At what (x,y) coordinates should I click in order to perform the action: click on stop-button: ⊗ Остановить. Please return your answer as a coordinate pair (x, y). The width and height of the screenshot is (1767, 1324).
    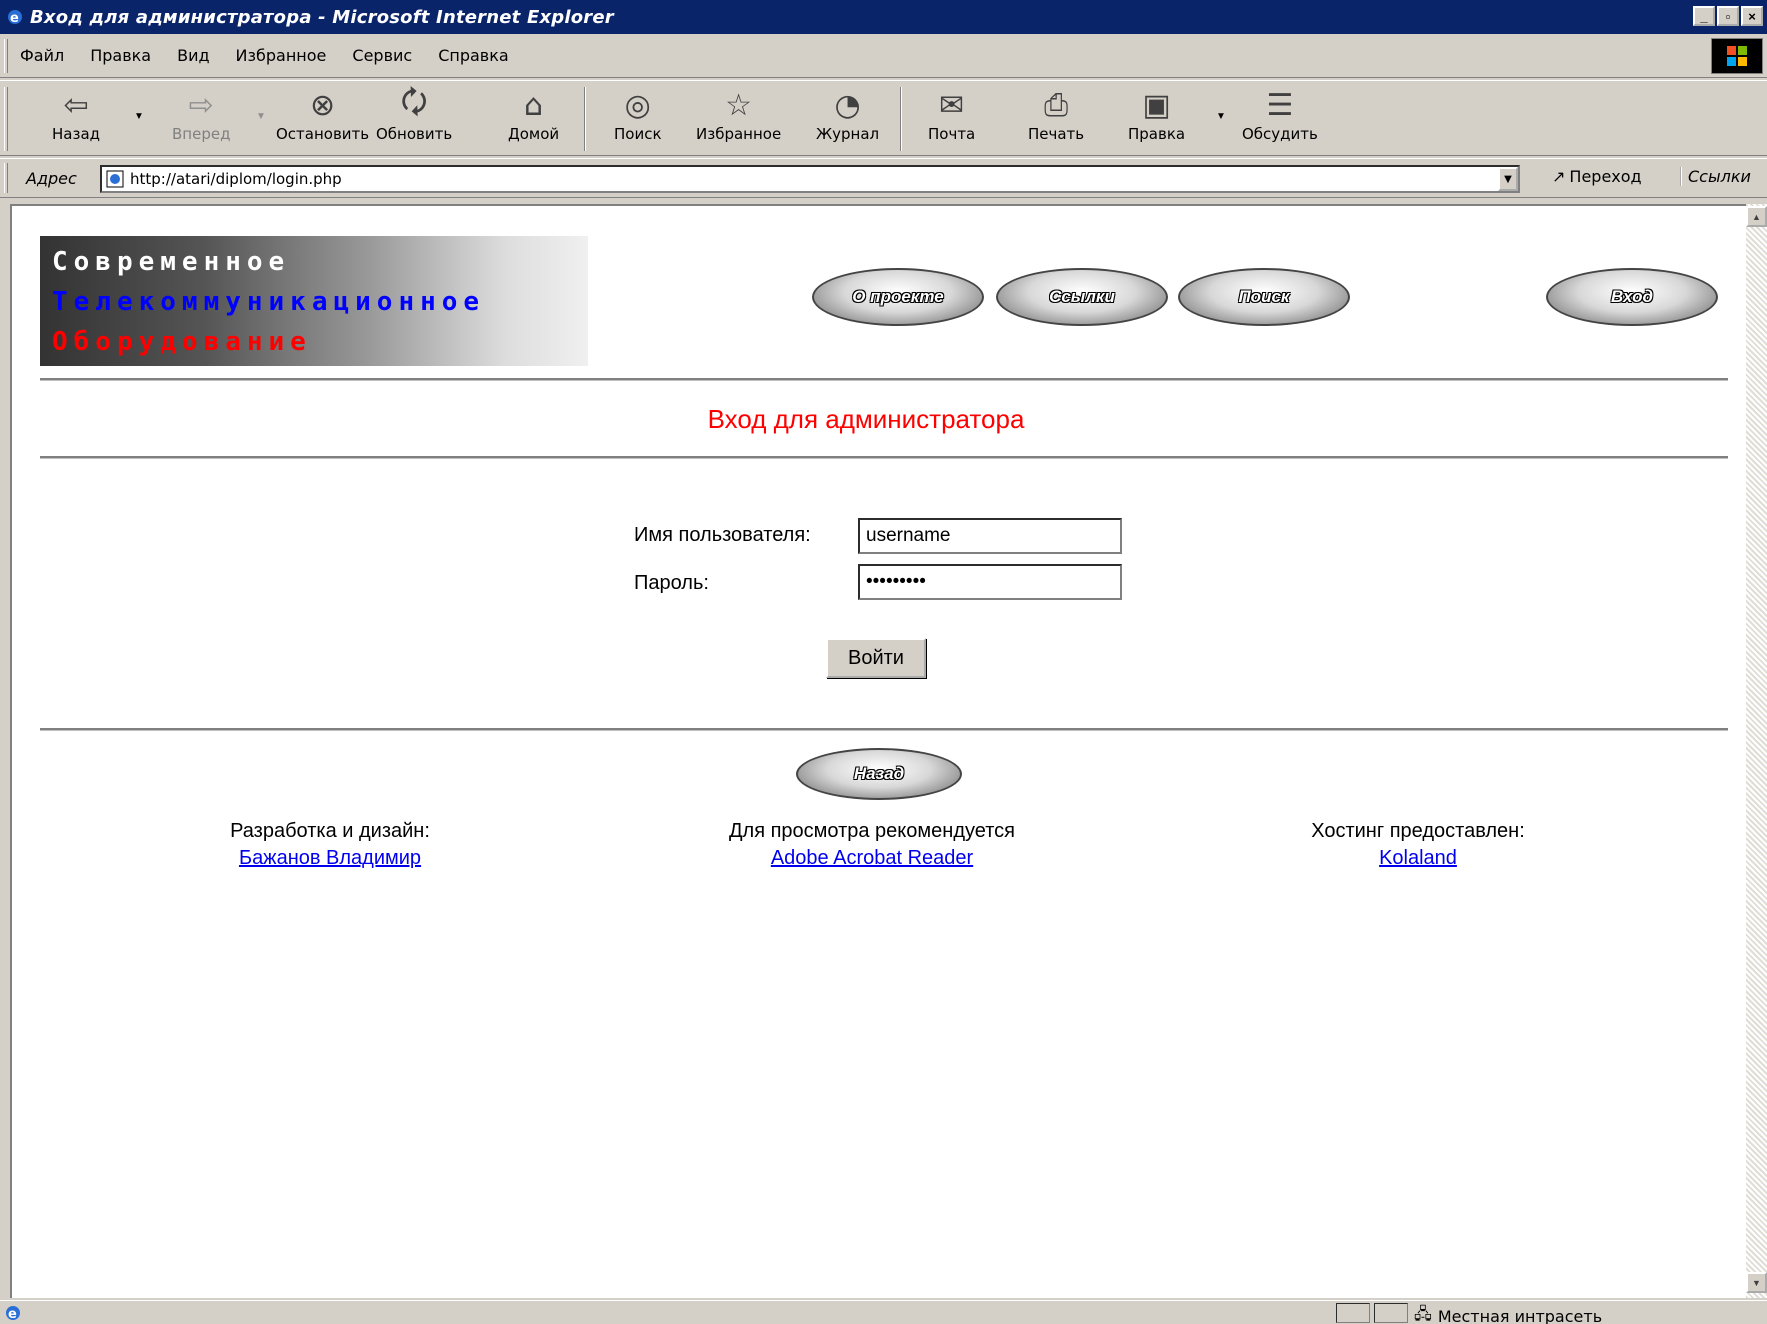
    Looking at the image, I should click on (323, 114).